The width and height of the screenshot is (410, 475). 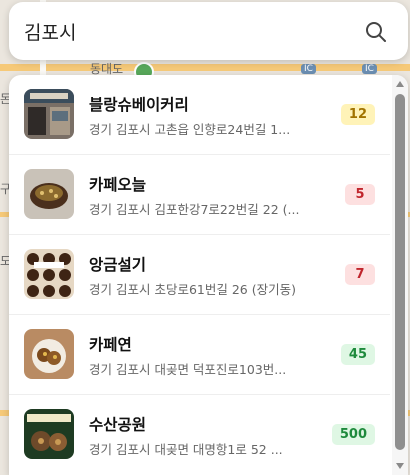 I want to click on scroll-down-icon, so click(x=400, y=466).